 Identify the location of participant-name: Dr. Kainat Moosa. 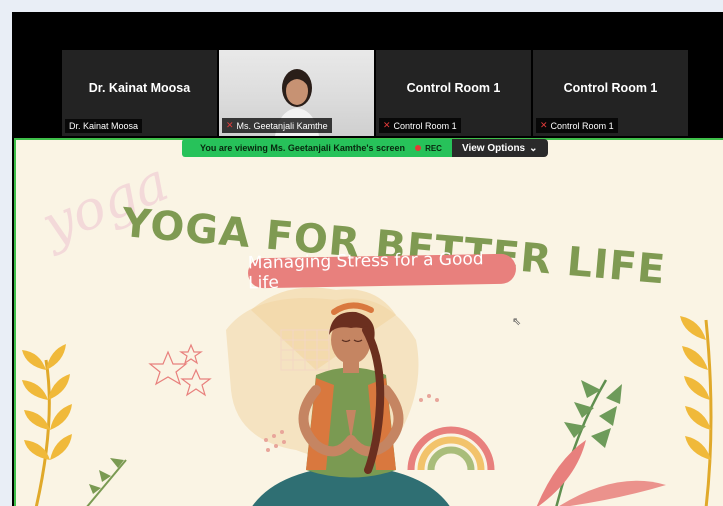
(139, 88).